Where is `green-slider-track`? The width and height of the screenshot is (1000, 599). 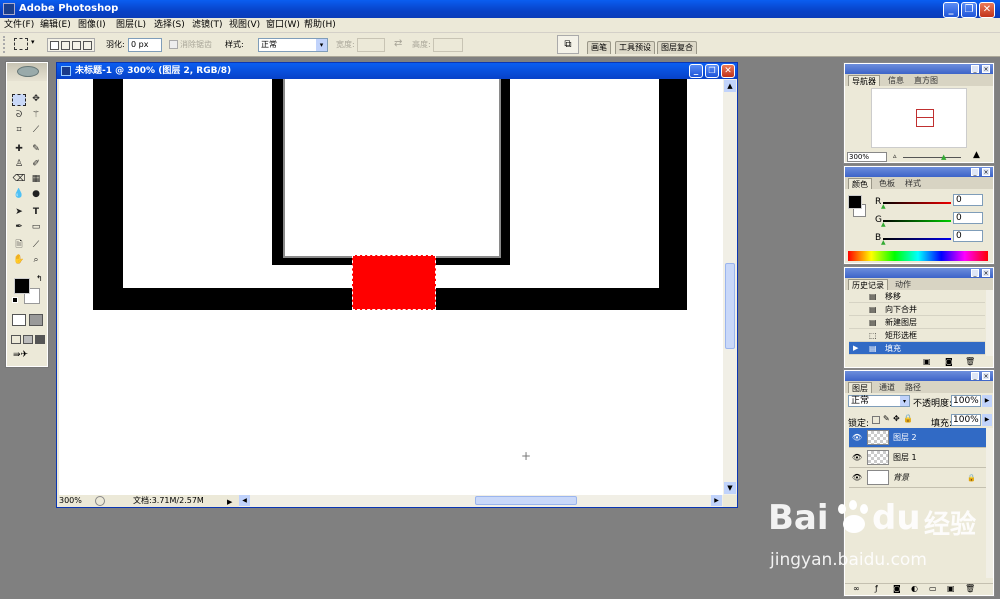
green-slider-track is located at coordinates (917, 221).